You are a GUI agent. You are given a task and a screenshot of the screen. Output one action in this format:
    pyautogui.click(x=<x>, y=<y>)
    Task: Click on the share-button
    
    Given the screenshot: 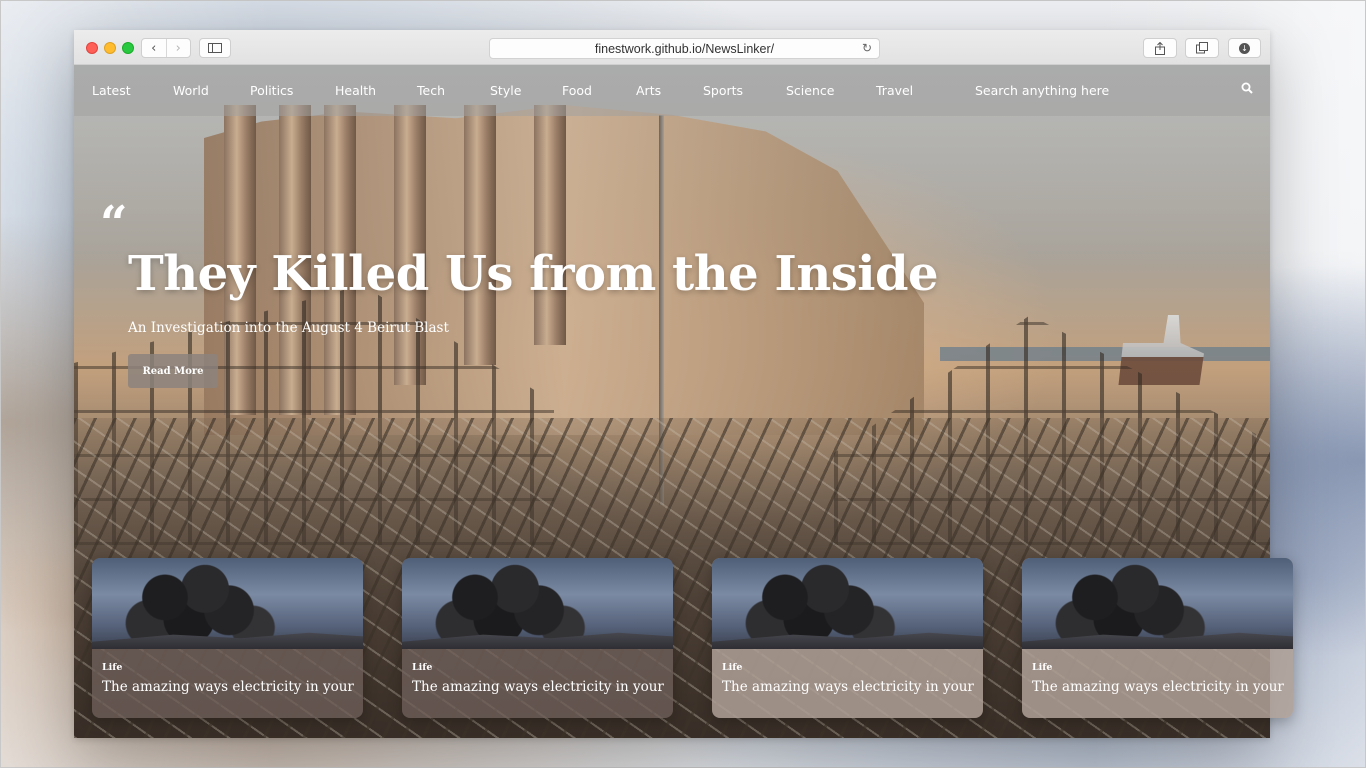 What is the action you would take?
    pyautogui.click(x=1160, y=48)
    